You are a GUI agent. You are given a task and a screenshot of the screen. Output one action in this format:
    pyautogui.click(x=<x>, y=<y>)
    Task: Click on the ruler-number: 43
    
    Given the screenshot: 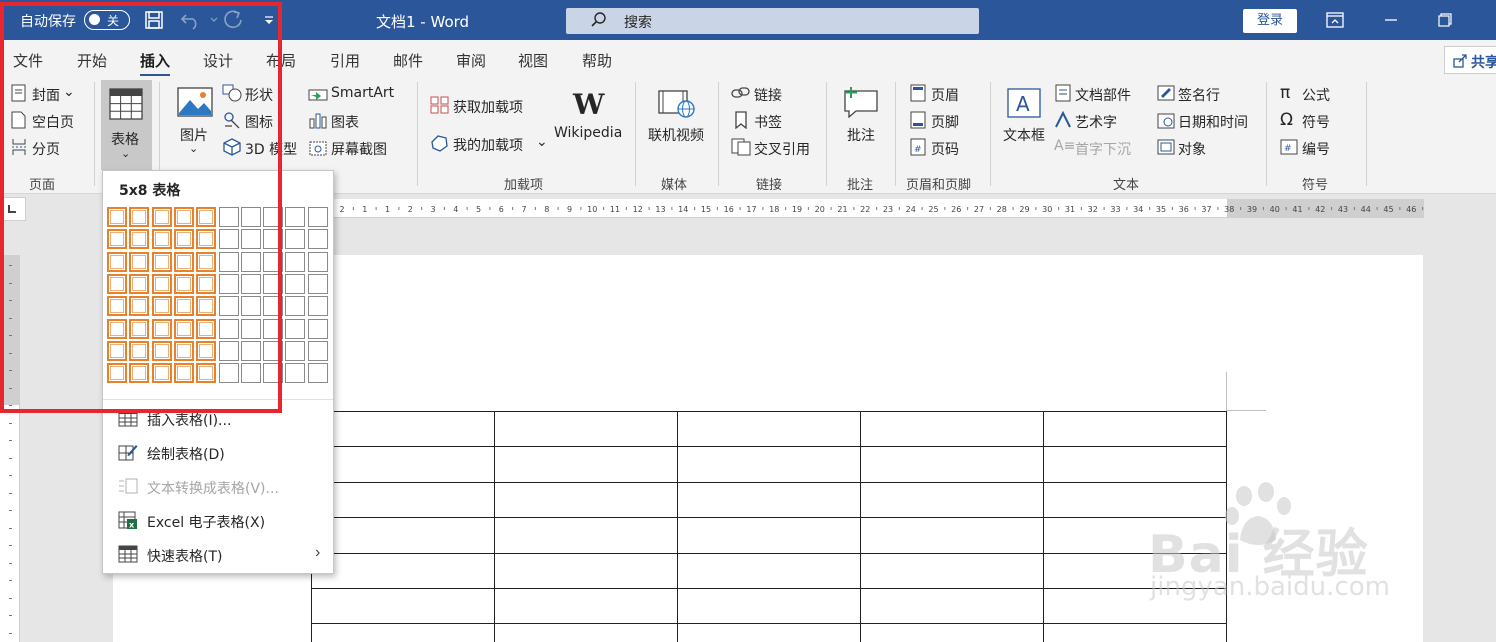 What is the action you would take?
    pyautogui.click(x=1343, y=209)
    